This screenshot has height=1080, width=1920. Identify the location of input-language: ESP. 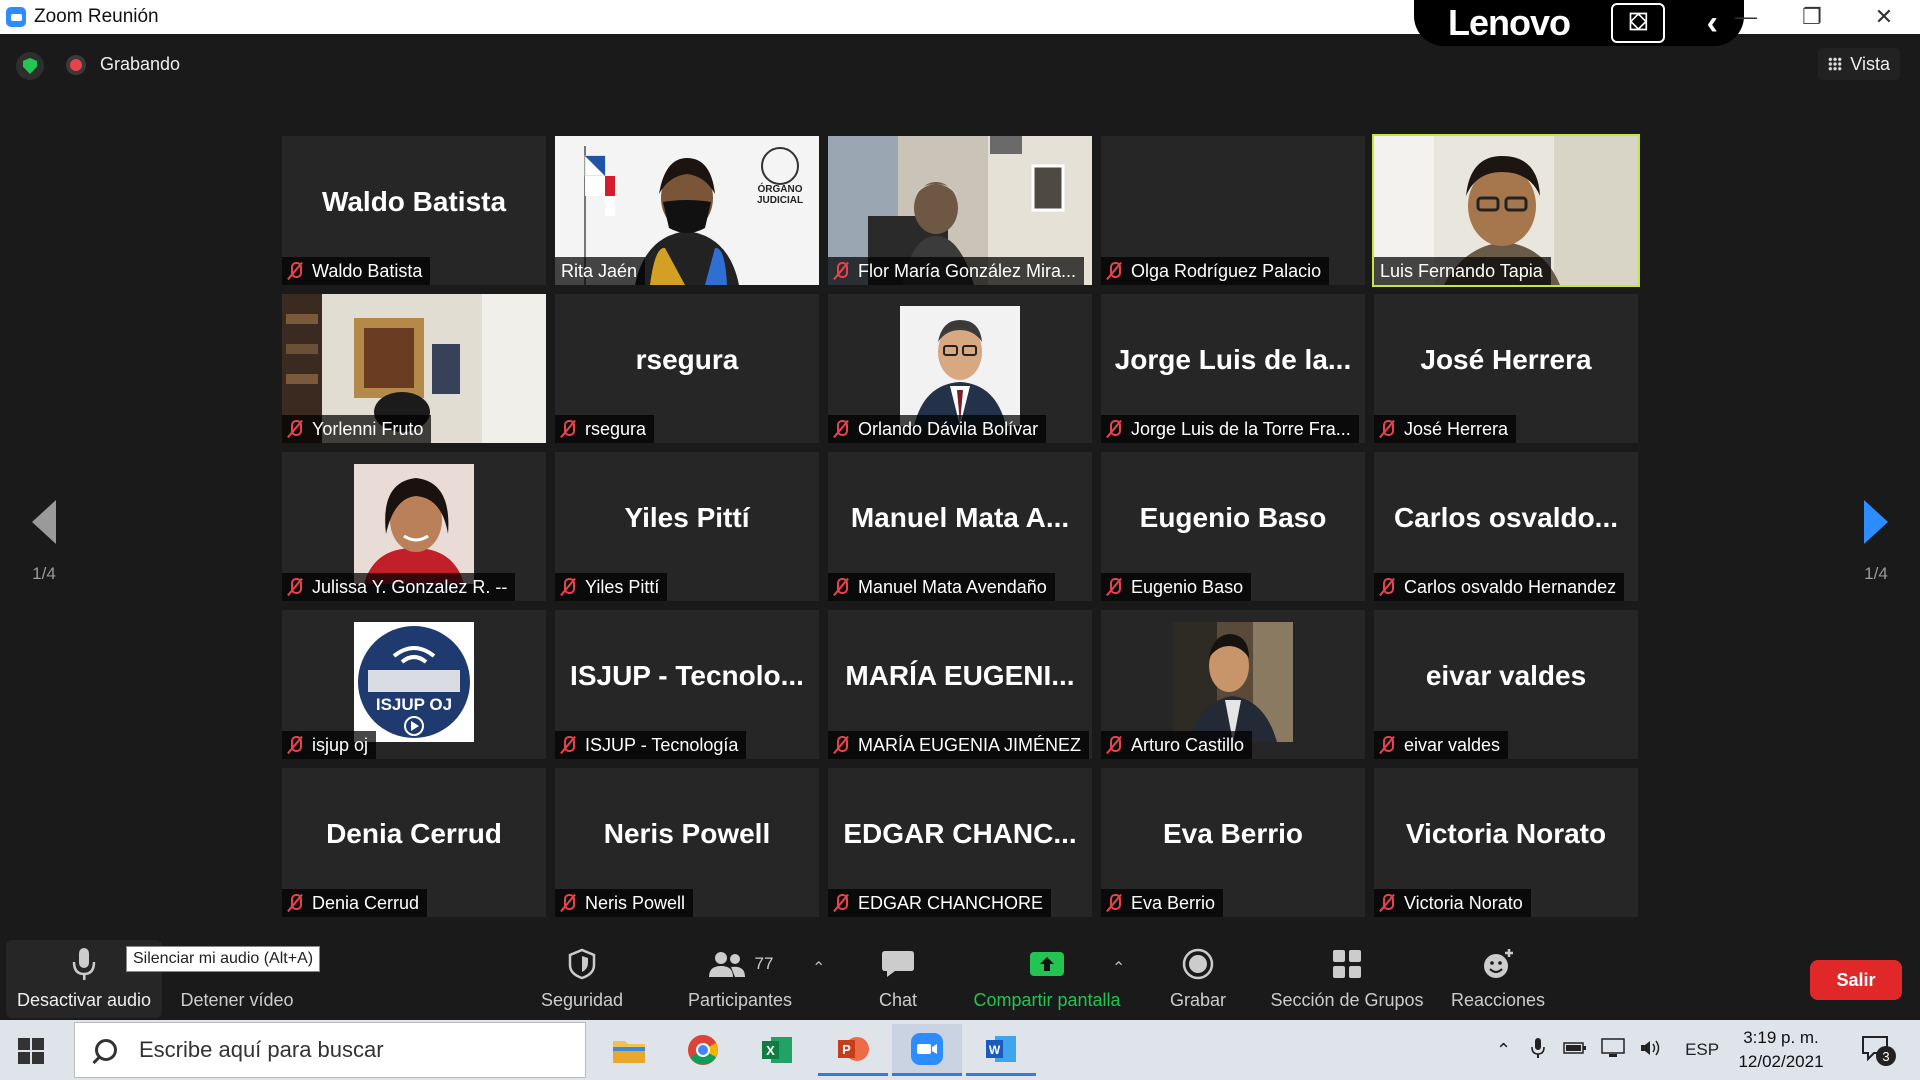
(1702, 1050).